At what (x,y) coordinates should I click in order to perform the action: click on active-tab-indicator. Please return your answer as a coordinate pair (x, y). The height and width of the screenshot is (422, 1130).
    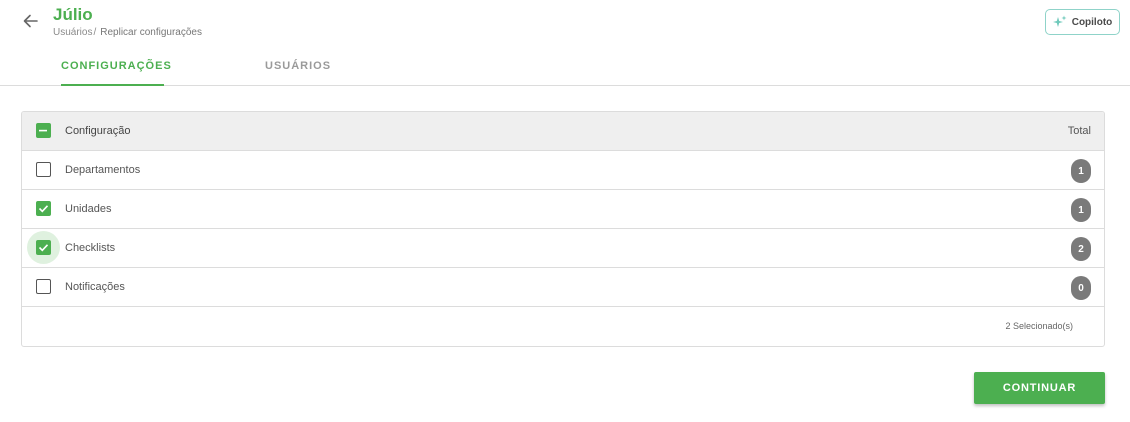
    Looking at the image, I should click on (112, 85).